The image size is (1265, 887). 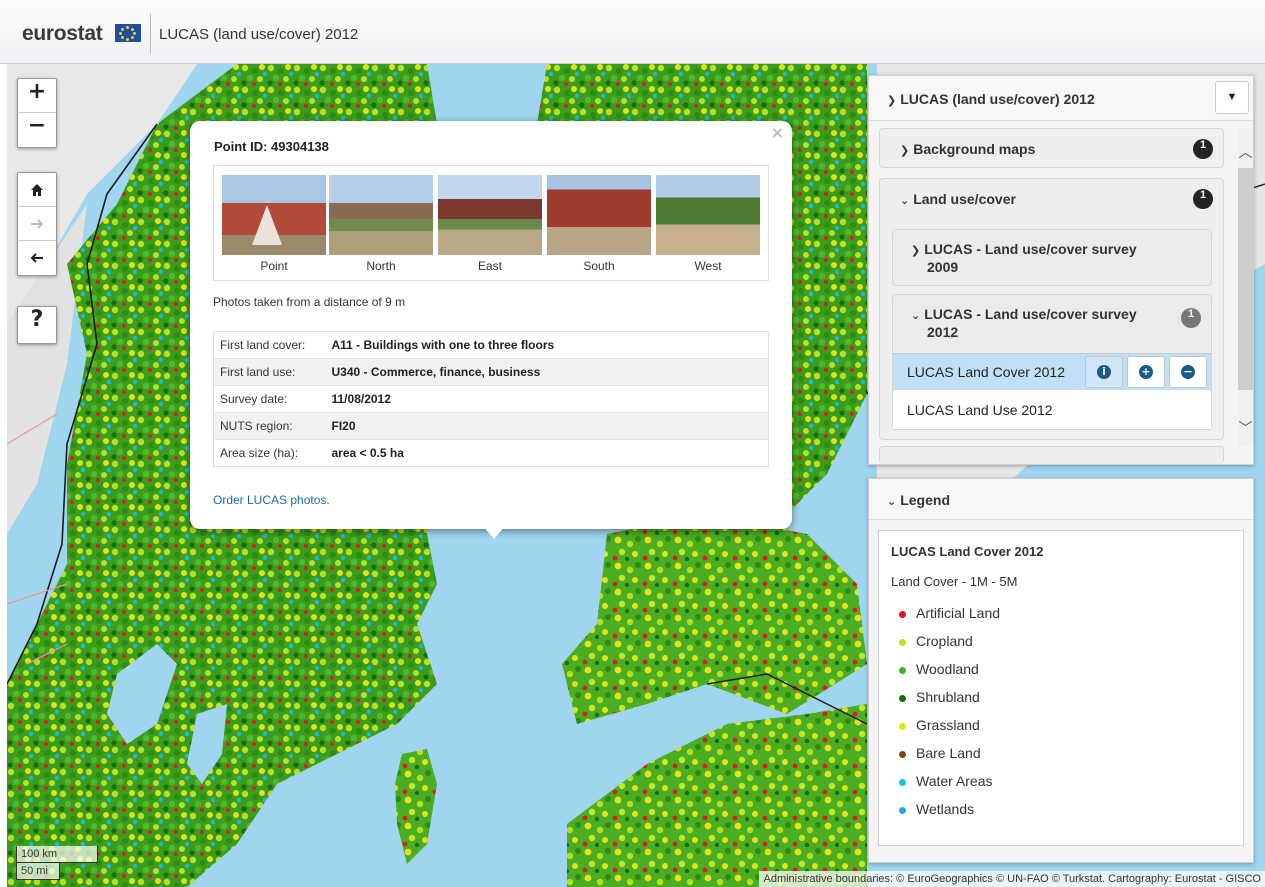 What do you see at coordinates (943, 267) in the screenshot?
I see `accordion-label-line2: 2009` at bounding box center [943, 267].